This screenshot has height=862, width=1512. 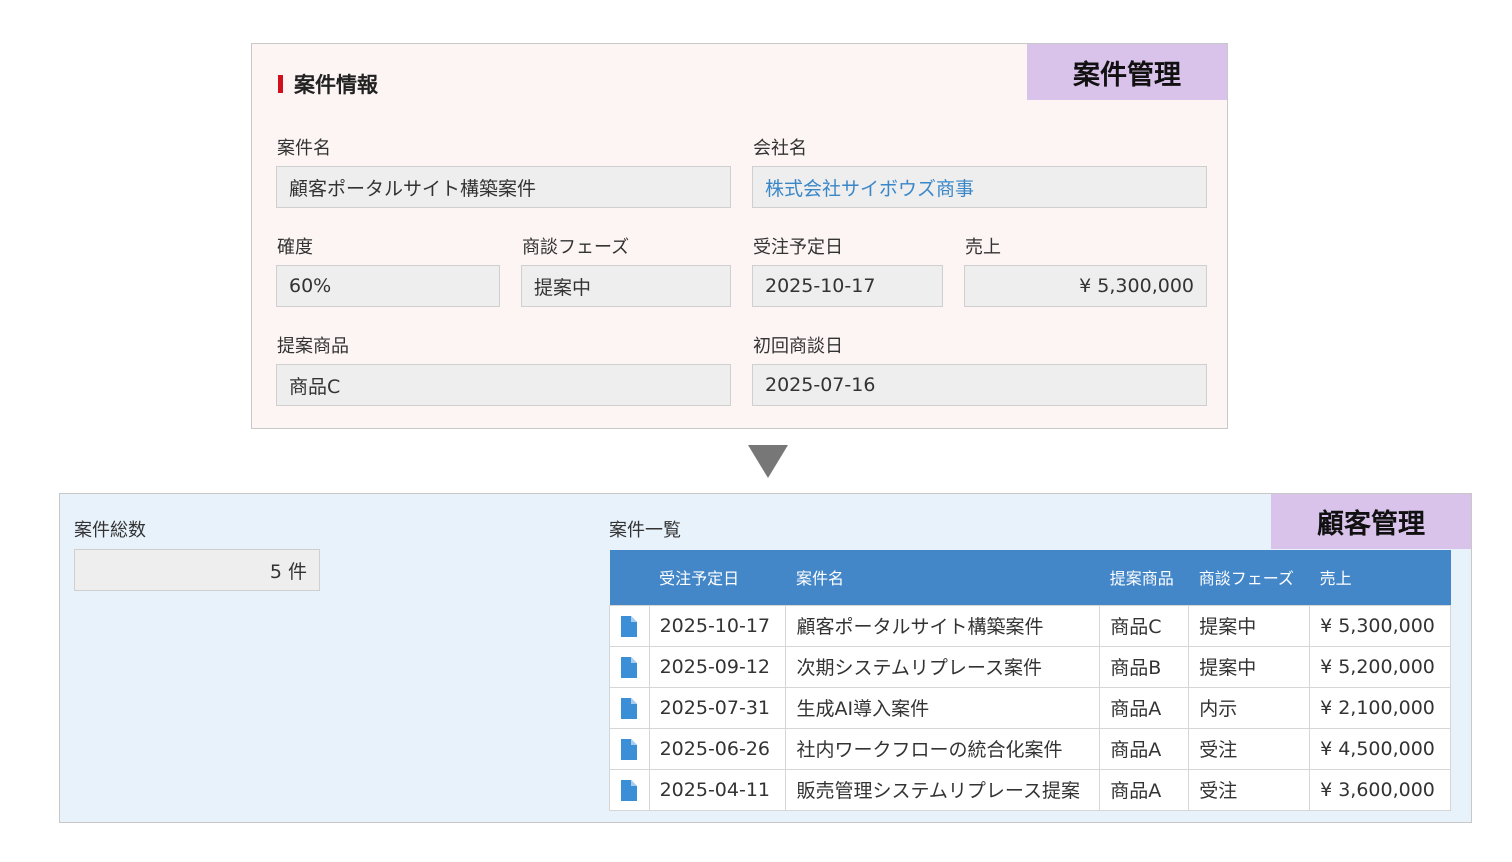 I want to click on icon-column-header, so click(x=629, y=577).